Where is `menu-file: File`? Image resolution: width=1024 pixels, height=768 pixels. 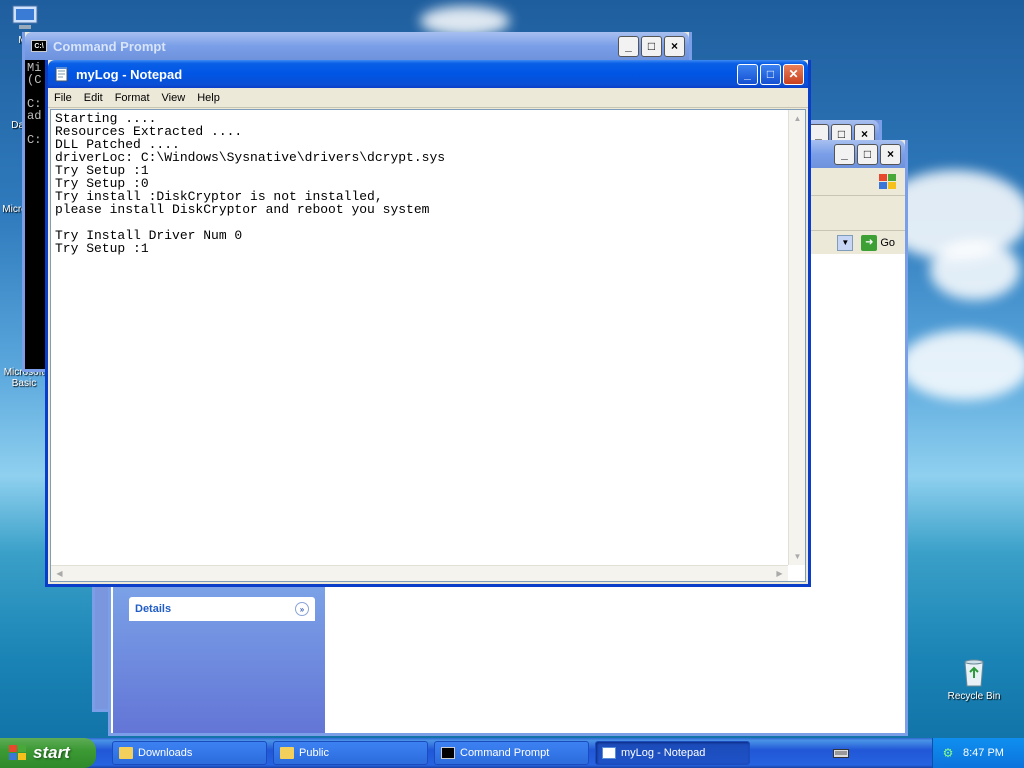
menu-file: File is located at coordinates (63, 98).